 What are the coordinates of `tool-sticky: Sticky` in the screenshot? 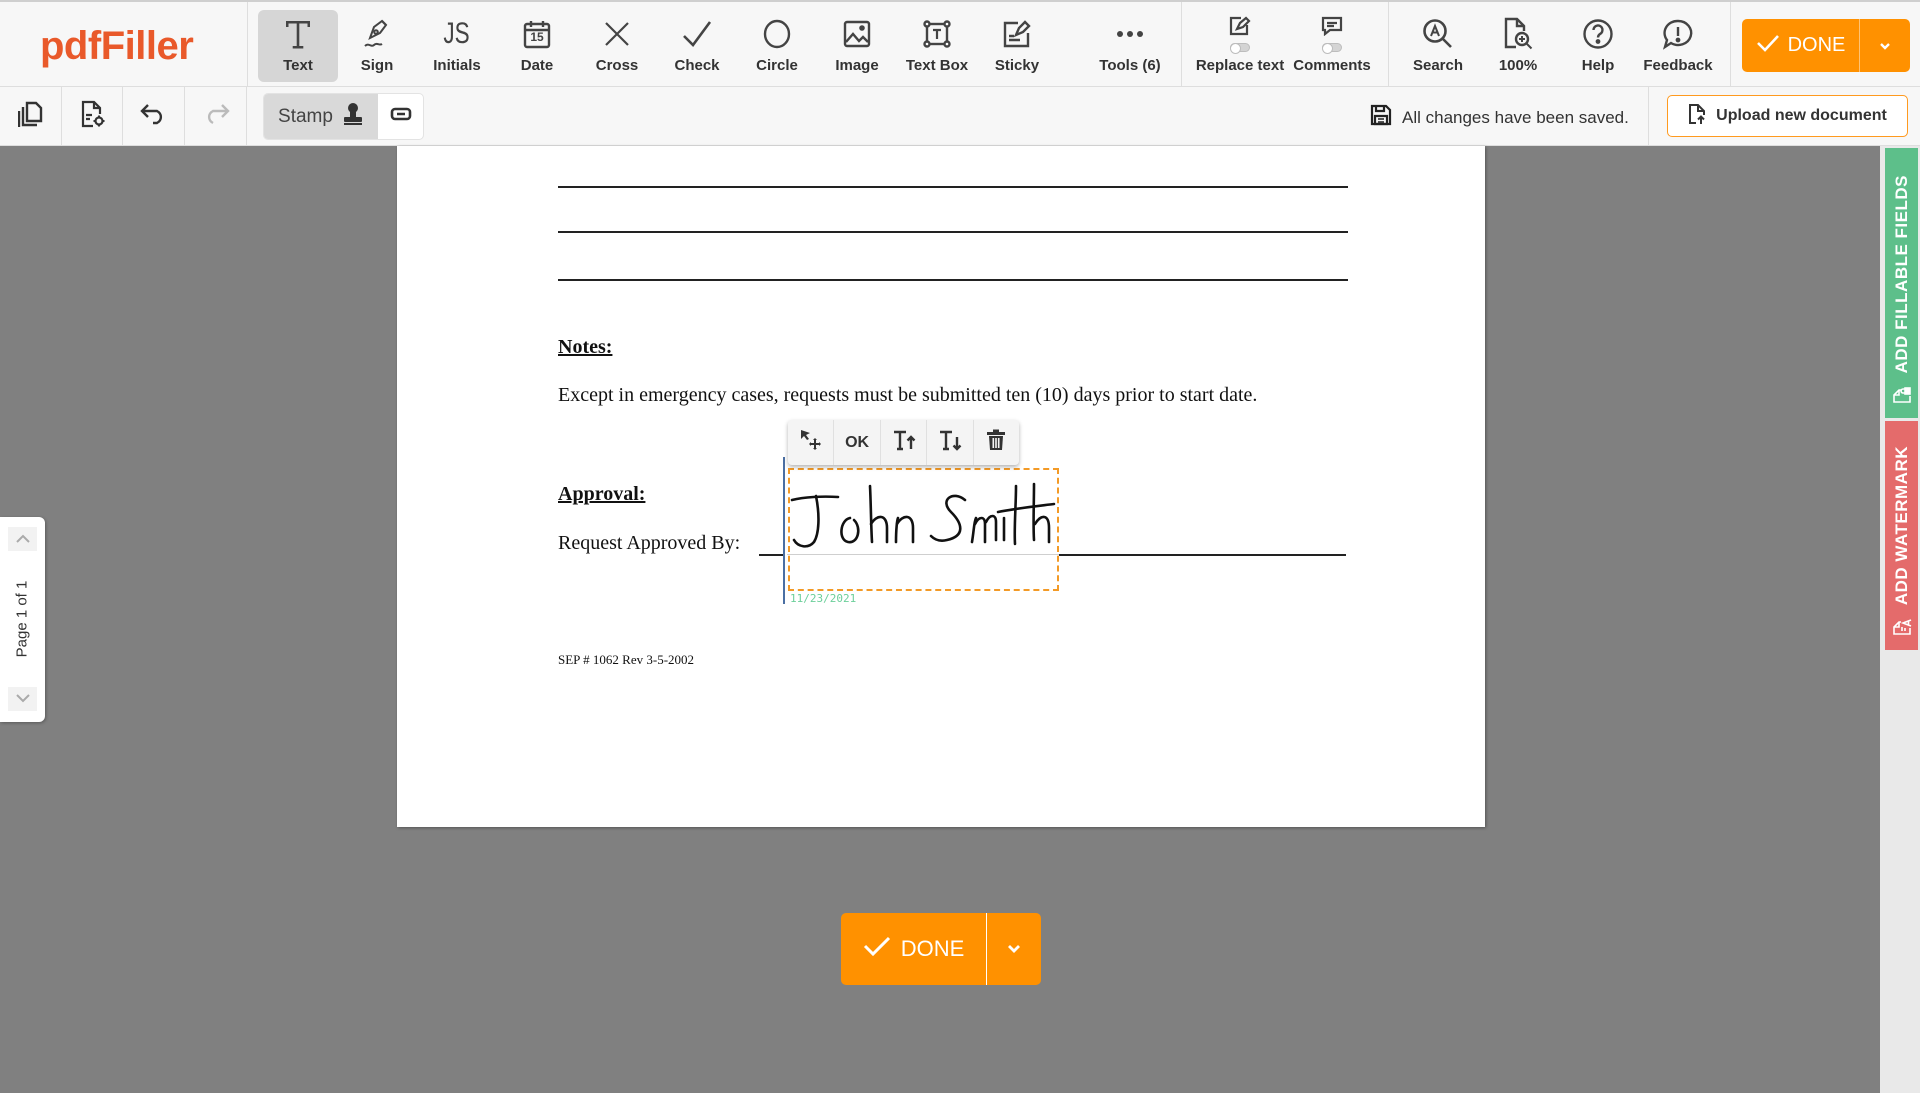 It's located at (1017, 46).